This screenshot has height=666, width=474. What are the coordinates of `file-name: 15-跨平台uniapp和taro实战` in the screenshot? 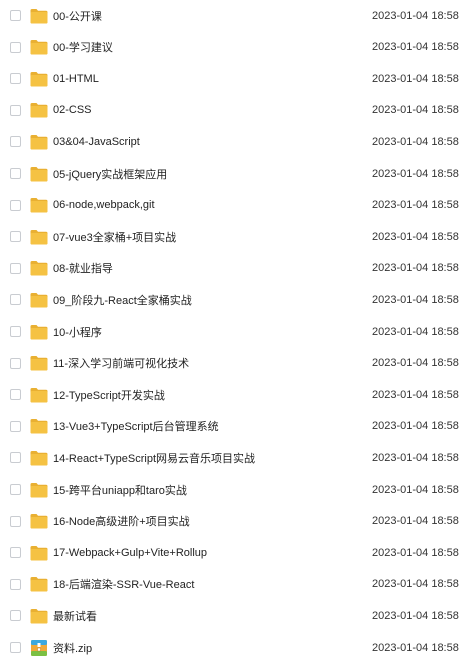 It's located at (120, 490).